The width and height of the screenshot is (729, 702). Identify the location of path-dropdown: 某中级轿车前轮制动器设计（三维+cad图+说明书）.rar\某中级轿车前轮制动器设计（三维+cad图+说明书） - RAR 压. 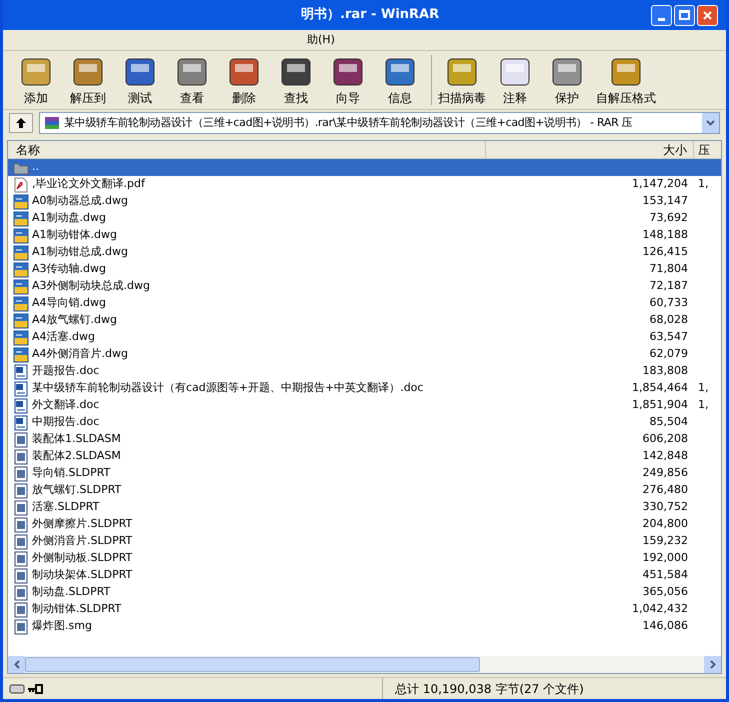
(379, 123).